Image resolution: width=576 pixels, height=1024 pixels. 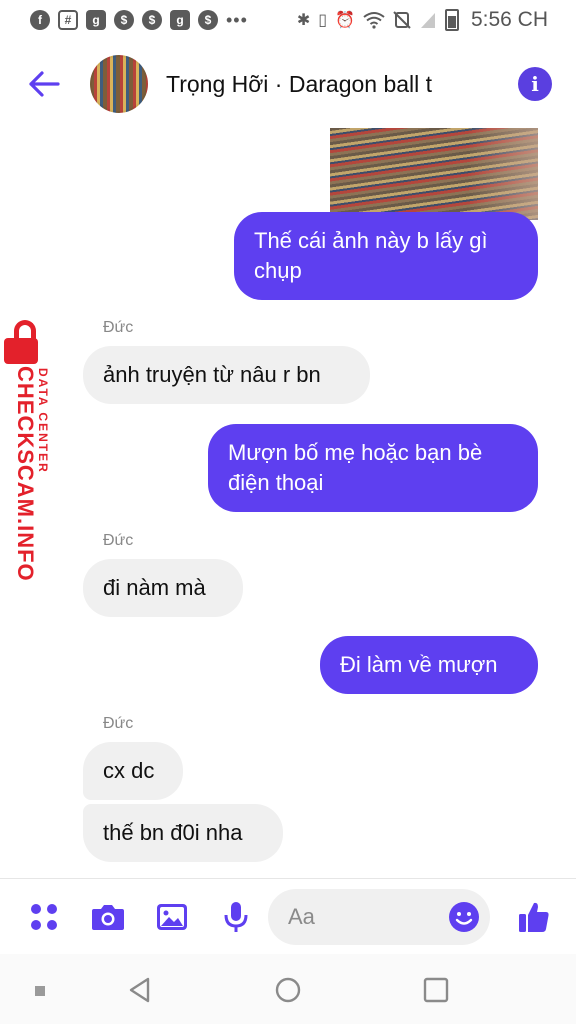 What do you see at coordinates (371, 255) in the screenshot?
I see `message-text: Thế cái ảnh này b lấy gì chụp` at bounding box center [371, 255].